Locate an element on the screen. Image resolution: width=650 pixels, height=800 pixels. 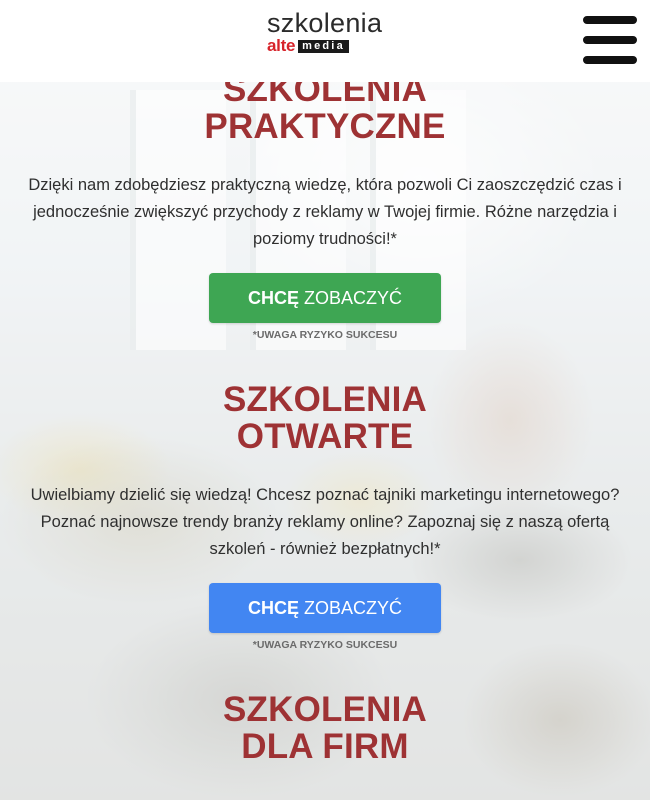
section-title: SZKOLENIA OTWARTE is located at coordinates (325, 418).